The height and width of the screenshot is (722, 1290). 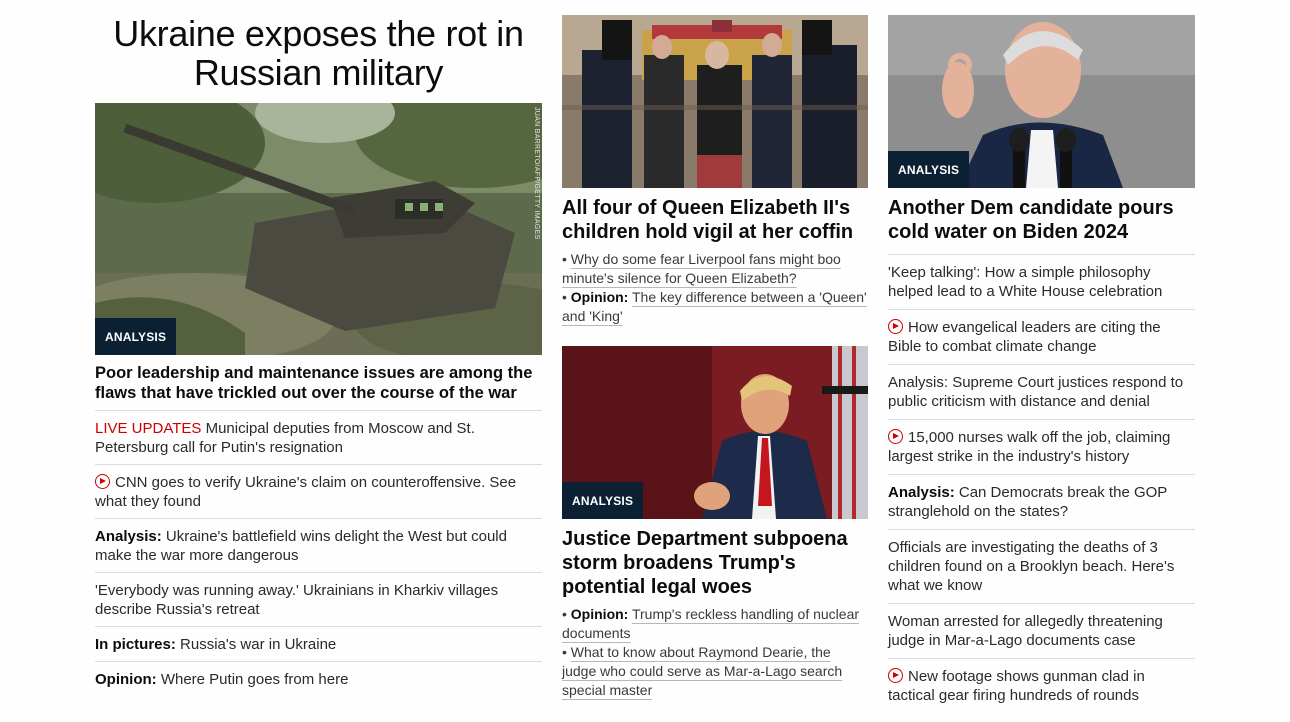 I want to click on biden-image: ANALYSIS, so click(x=1041, y=101).